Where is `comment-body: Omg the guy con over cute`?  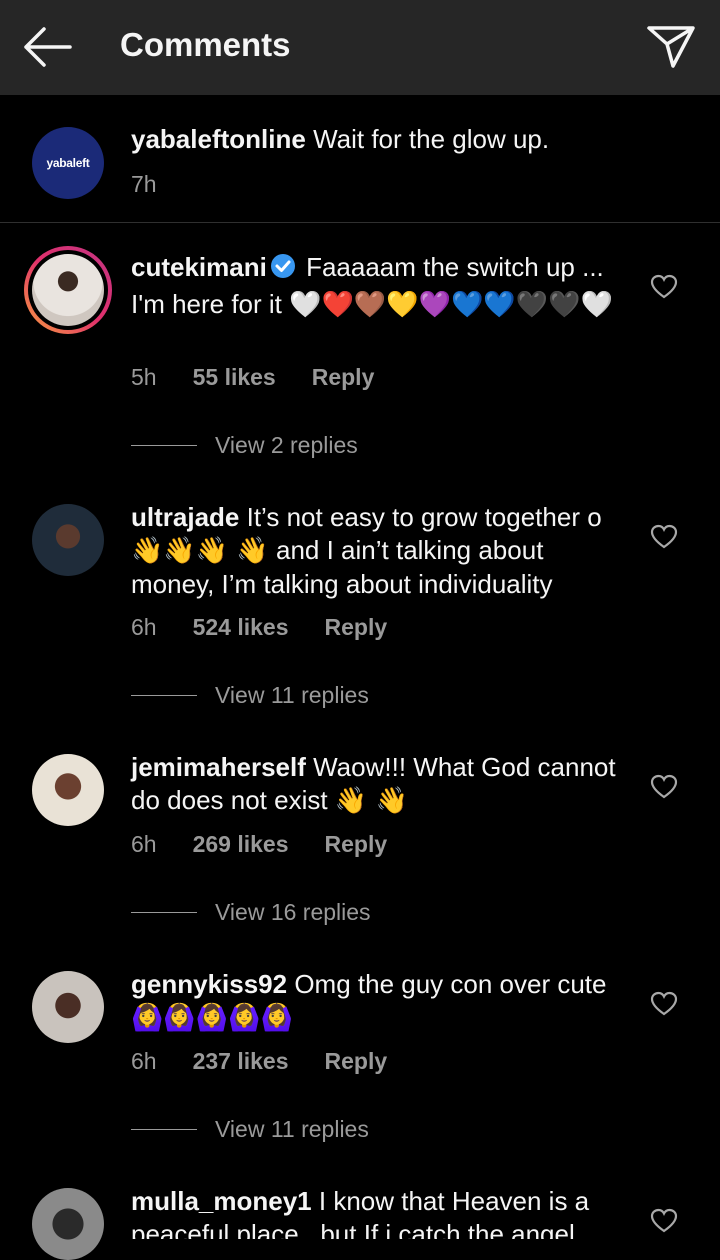 comment-body: Omg the guy con over cute is located at coordinates (450, 984).